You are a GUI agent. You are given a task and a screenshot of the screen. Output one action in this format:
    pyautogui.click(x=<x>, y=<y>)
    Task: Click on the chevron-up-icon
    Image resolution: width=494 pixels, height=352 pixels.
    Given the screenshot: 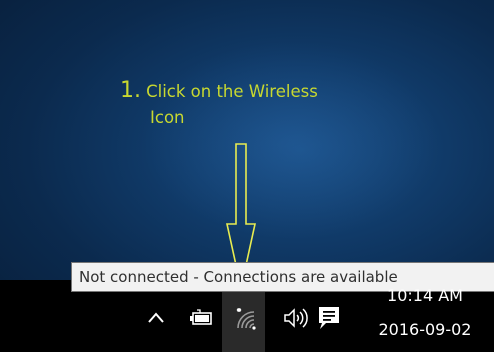 What is the action you would take?
    pyautogui.click(x=156, y=318)
    